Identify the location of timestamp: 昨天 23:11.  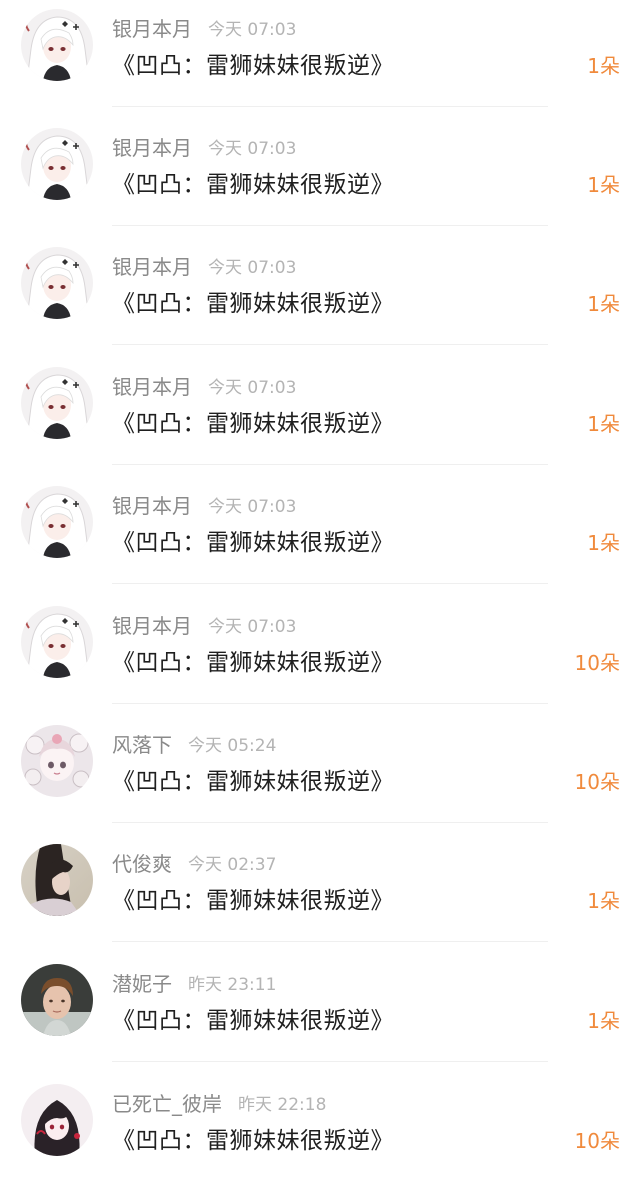
(232, 985).